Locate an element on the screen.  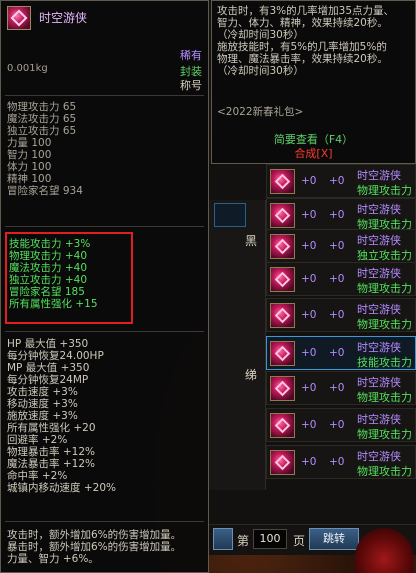
desc-line: 暴击时，额外增加6%的伤害增加量。 is located at coordinates (94, 547).